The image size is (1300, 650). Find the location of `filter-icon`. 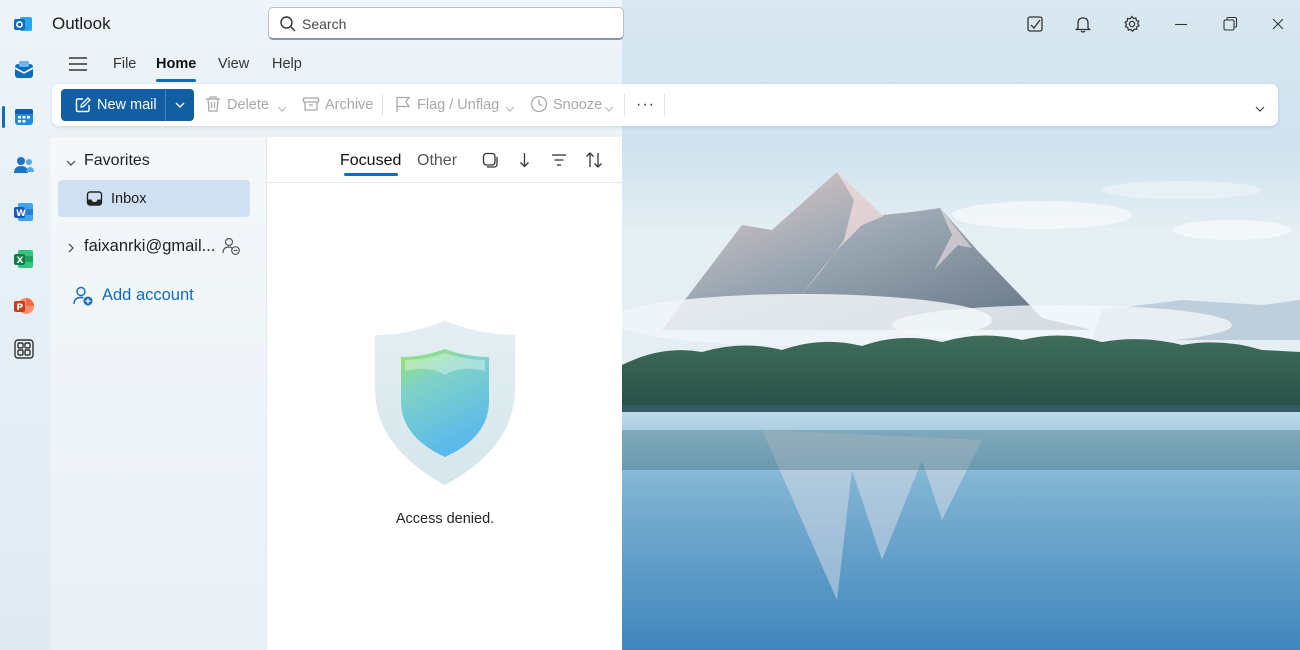

filter-icon is located at coordinates (559, 160).